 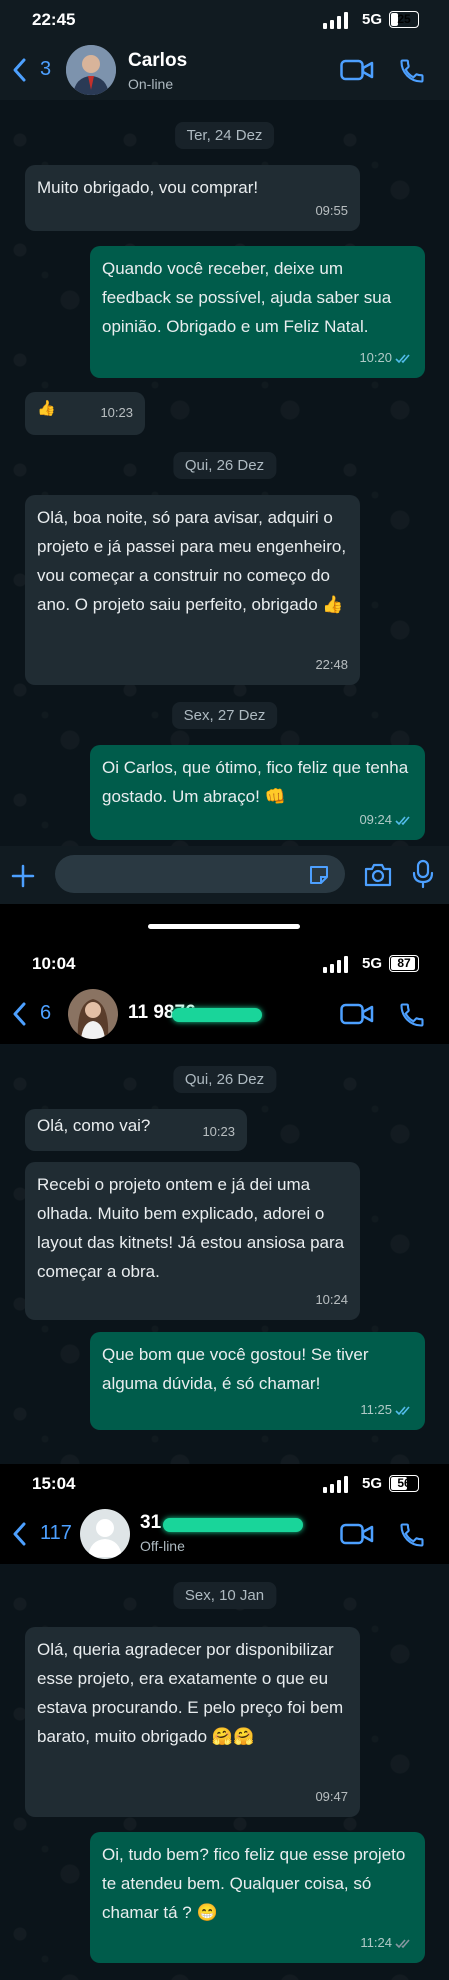 I want to click on message-time: 10:24, so click(x=331, y=1299).